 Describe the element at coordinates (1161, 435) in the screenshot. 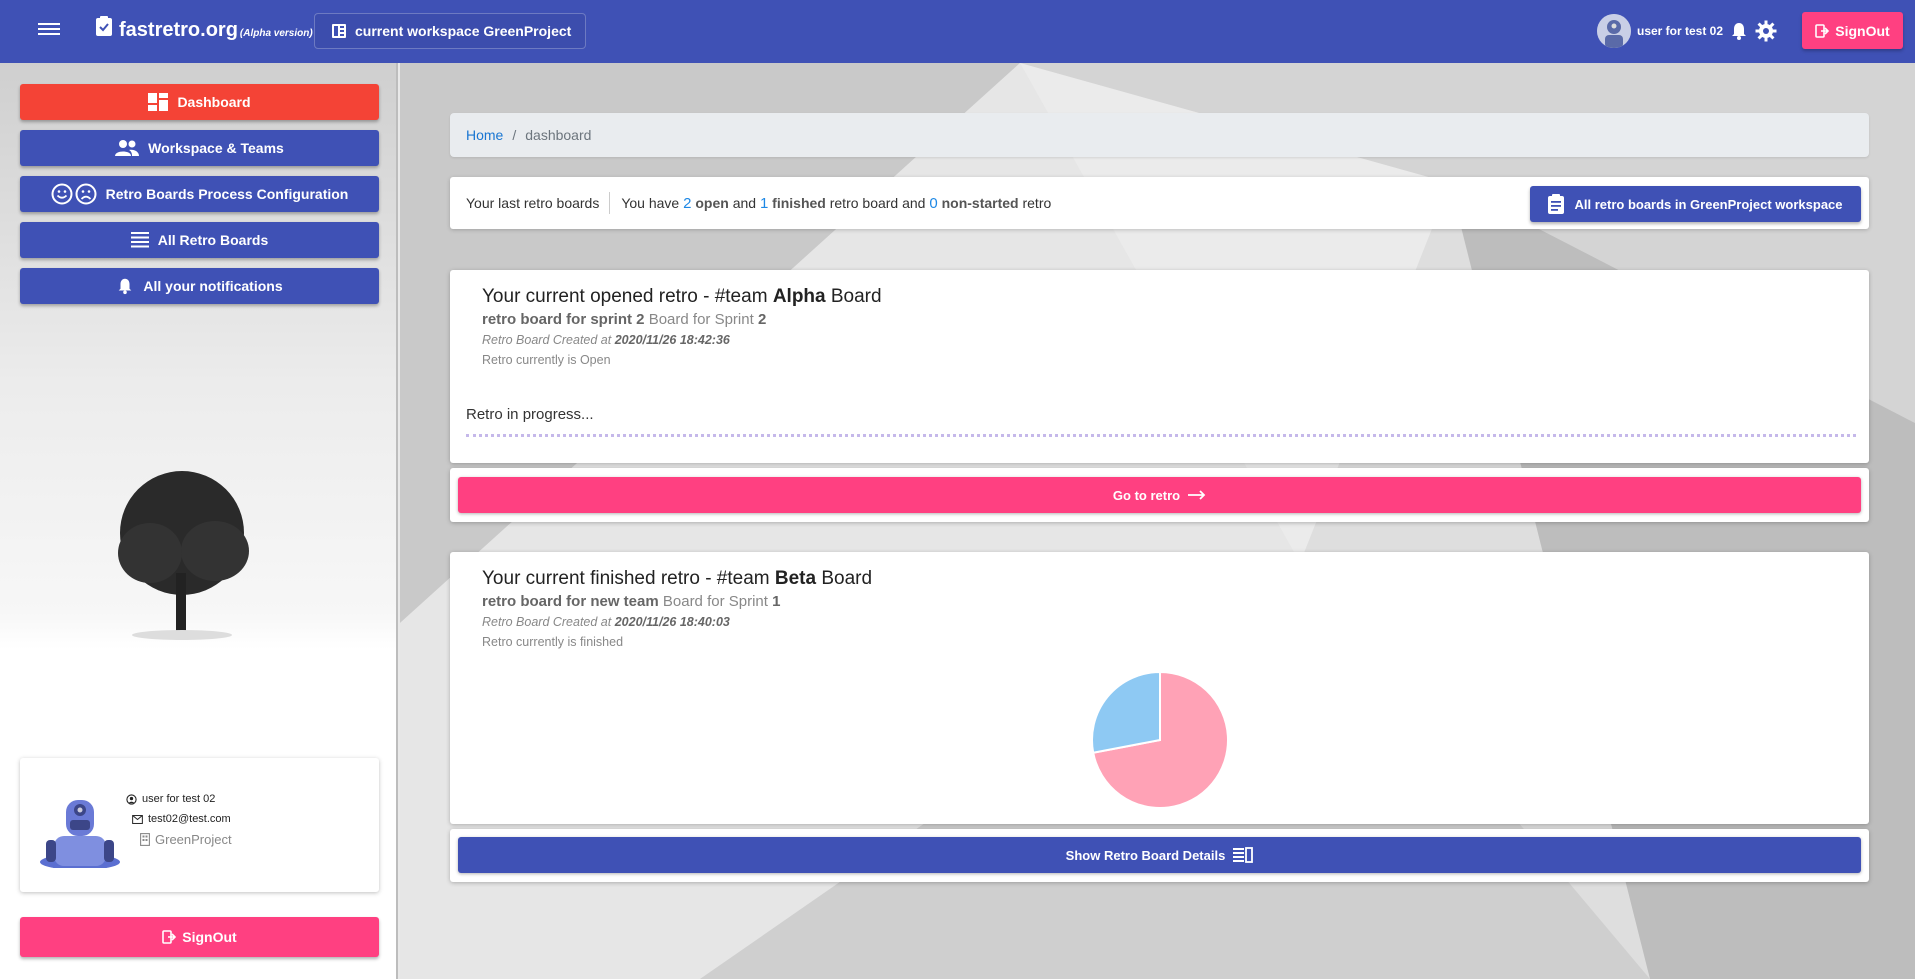

I see `retro-progress-indicator` at that location.